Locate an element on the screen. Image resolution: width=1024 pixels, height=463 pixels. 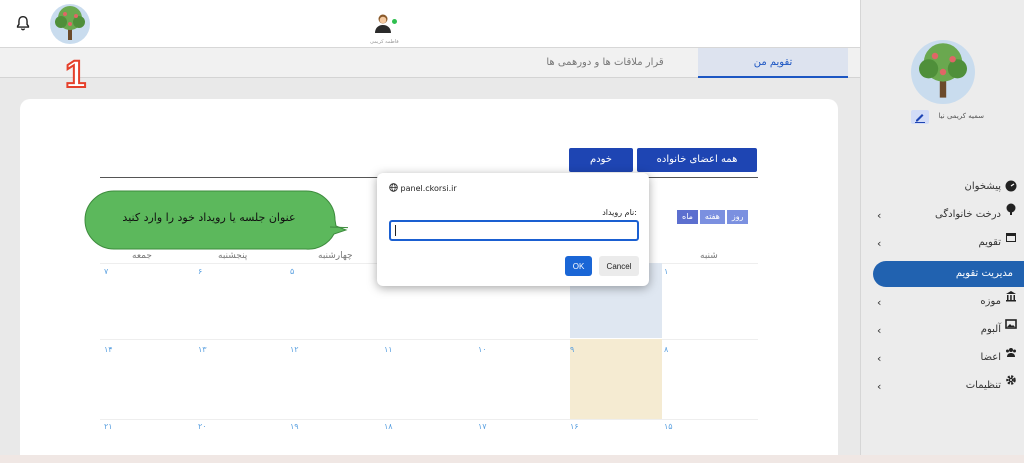
sidebar-item-label: پیشخوان is located at coordinates (982, 186).